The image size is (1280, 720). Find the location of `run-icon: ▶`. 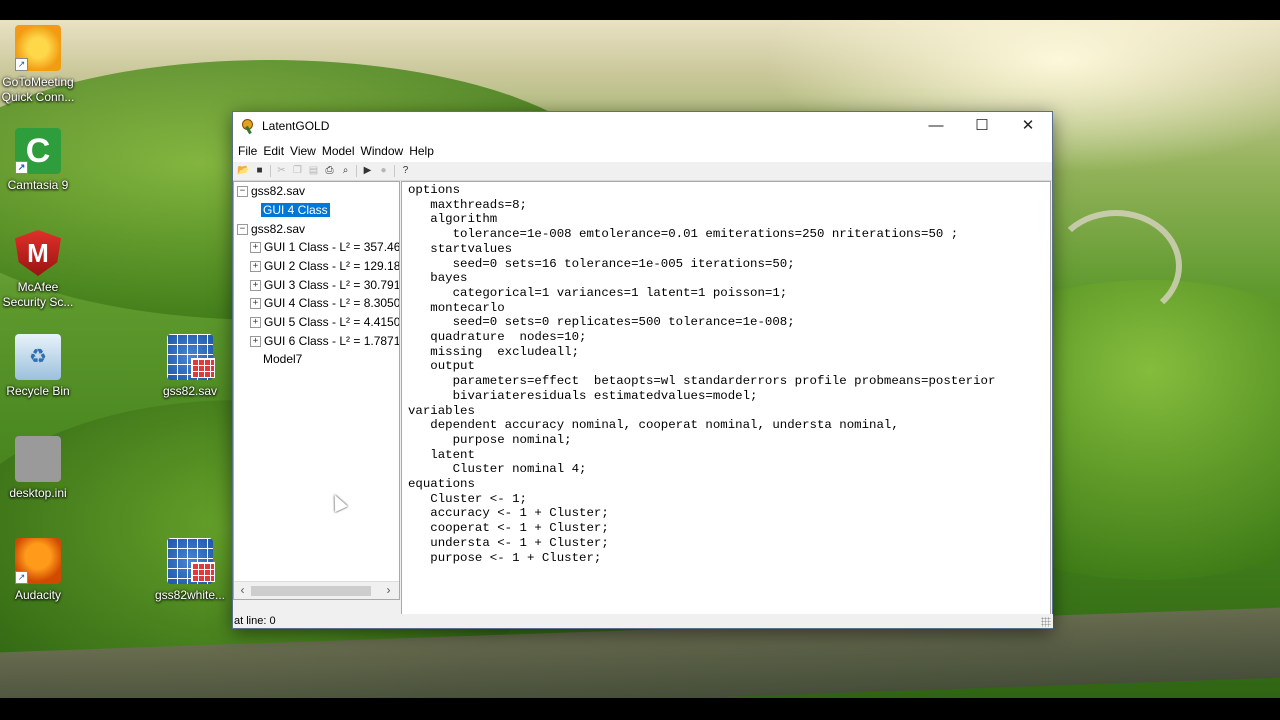

run-icon: ▶ is located at coordinates (367, 171).